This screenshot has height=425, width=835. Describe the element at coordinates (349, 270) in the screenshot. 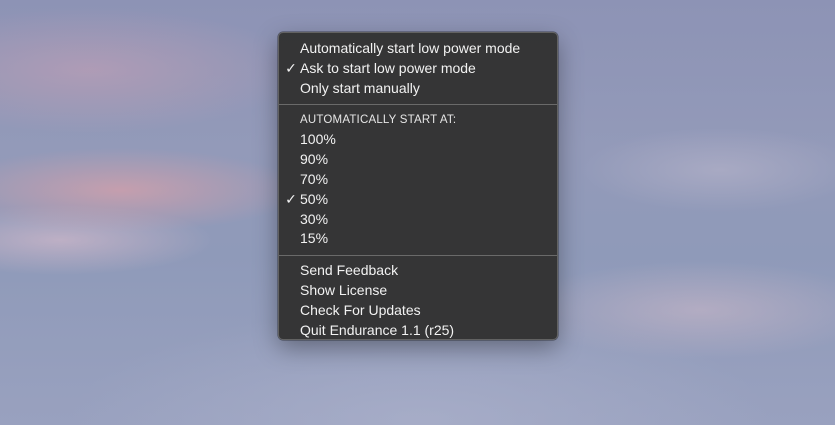

I see `menu-item-label: Send Feedback` at that location.